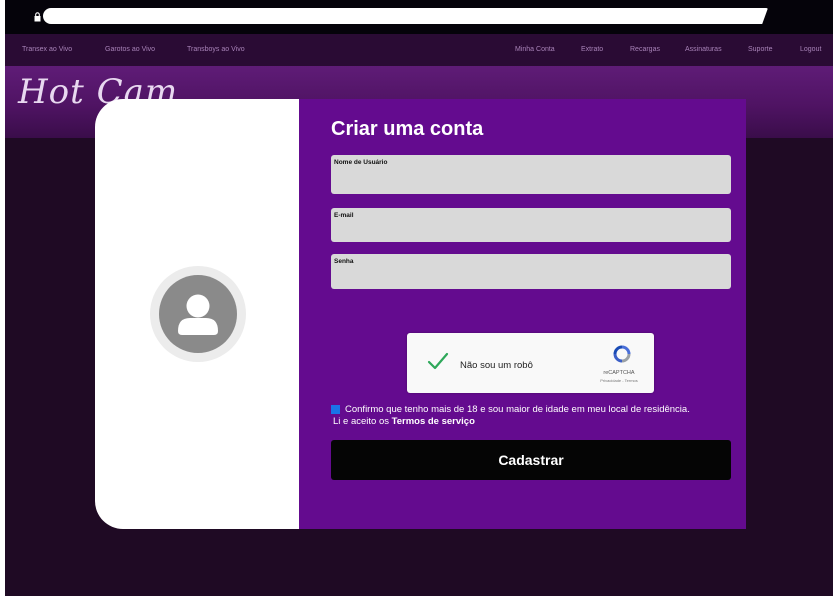  I want to click on nav-transex-ao-vivo: Transex ao Vivo, so click(47, 49).